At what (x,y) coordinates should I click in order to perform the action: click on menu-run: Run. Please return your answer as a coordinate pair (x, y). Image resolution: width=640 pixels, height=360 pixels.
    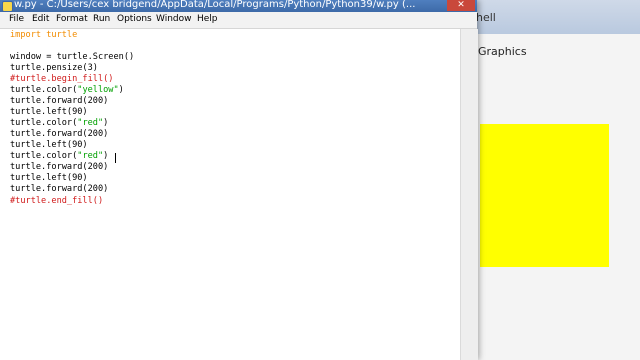
    Looking at the image, I should click on (101, 19).